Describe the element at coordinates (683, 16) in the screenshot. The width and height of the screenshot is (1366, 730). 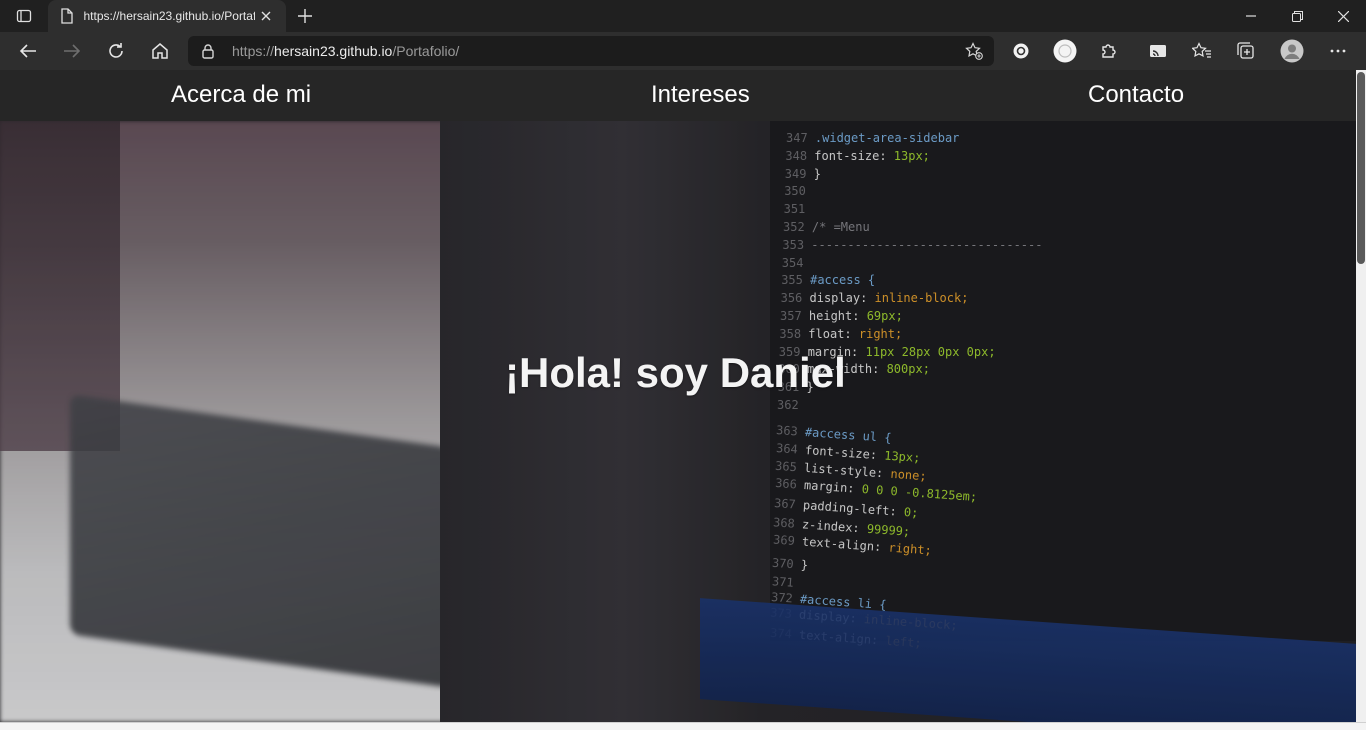
I see `browser-tab-strip: https://hersain23.github.io/Portafolio/` at that location.